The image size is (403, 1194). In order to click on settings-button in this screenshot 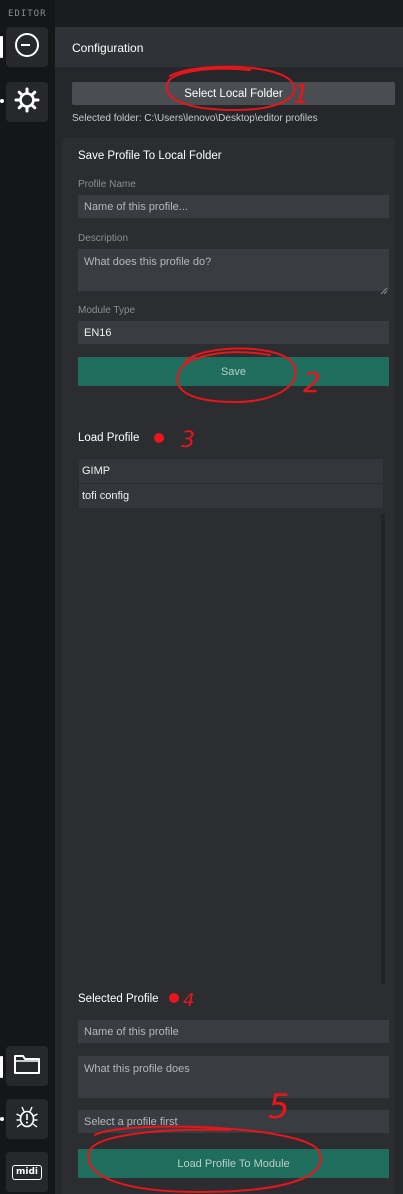, I will do `click(27, 102)`.